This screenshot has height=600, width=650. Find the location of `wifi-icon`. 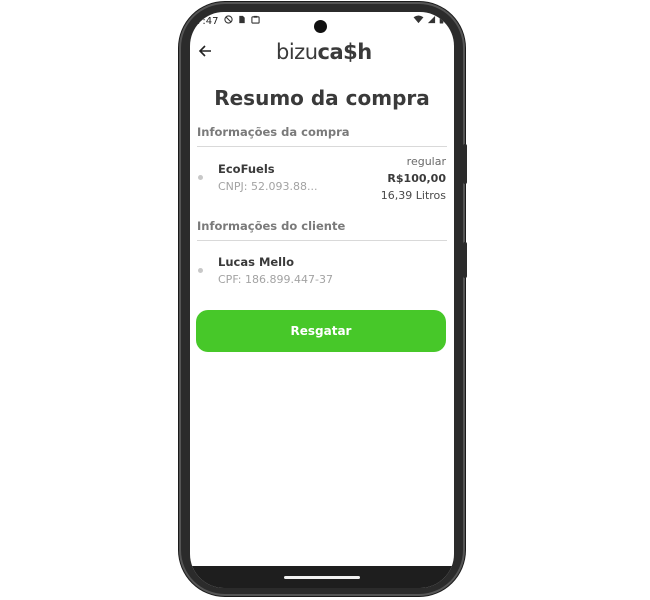

wifi-icon is located at coordinates (418, 19).